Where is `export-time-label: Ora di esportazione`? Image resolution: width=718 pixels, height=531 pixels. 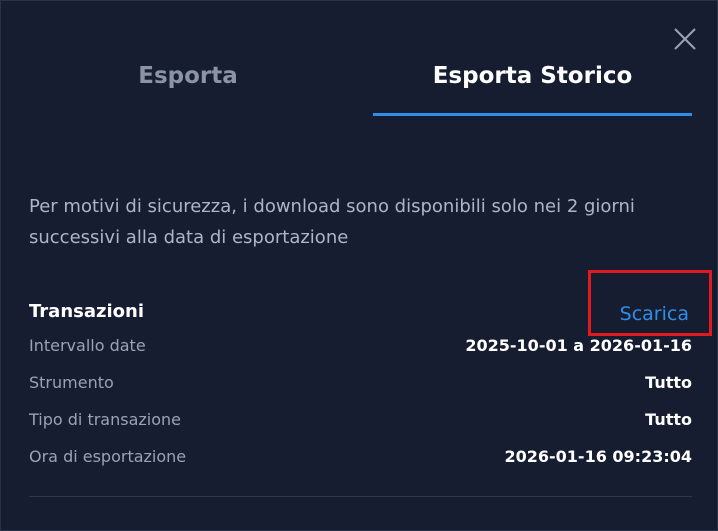 export-time-label: Ora di esportazione is located at coordinates (108, 456).